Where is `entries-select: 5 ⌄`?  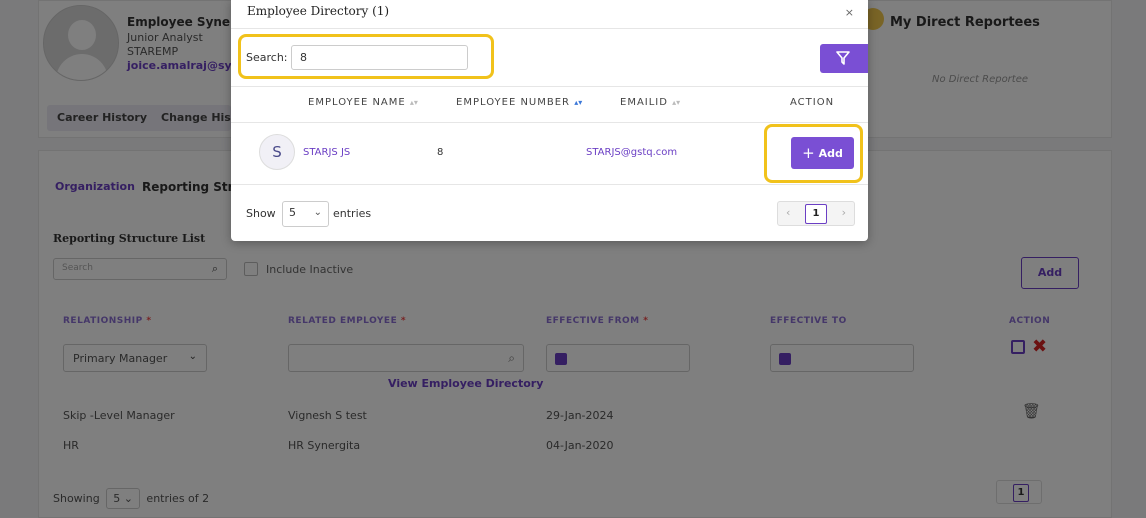
entries-select: 5 ⌄ is located at coordinates (305, 214).